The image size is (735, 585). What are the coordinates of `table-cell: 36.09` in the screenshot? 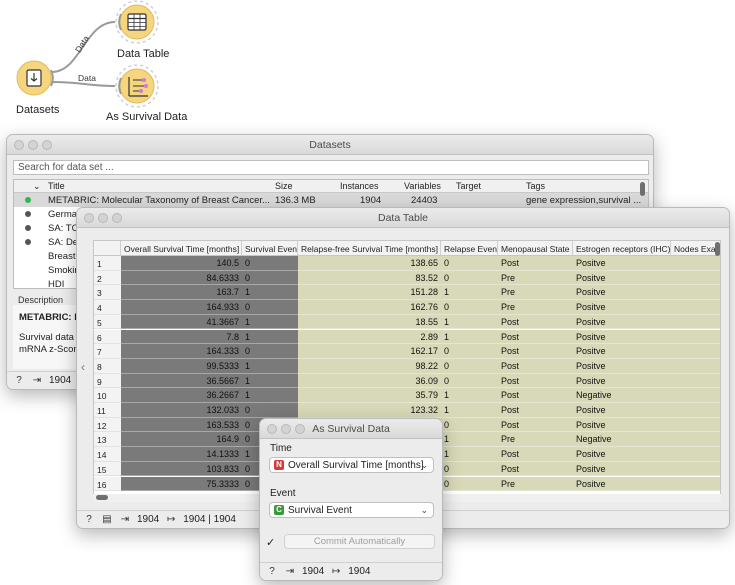 It's located at (369, 381).